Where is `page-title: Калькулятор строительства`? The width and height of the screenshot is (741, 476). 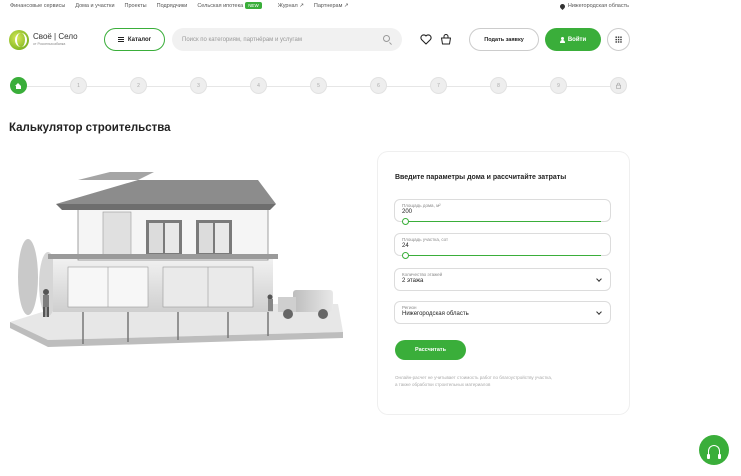 page-title: Калькулятор строительства is located at coordinates (90, 128).